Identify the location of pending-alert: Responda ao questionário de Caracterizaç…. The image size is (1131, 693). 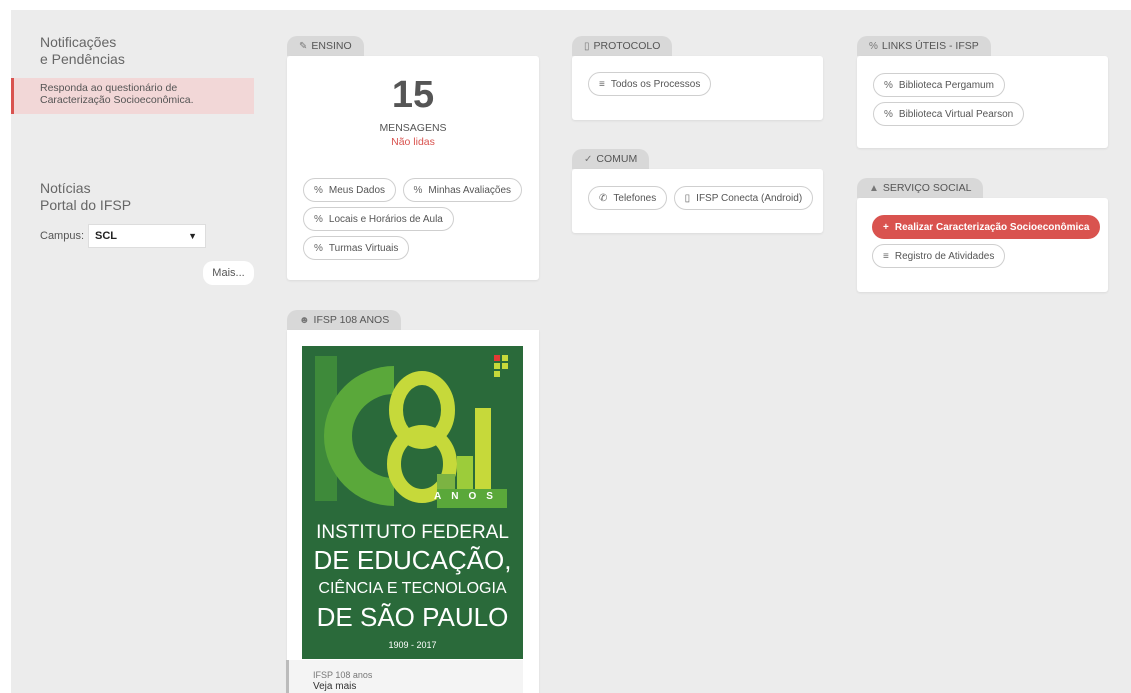
(132, 96).